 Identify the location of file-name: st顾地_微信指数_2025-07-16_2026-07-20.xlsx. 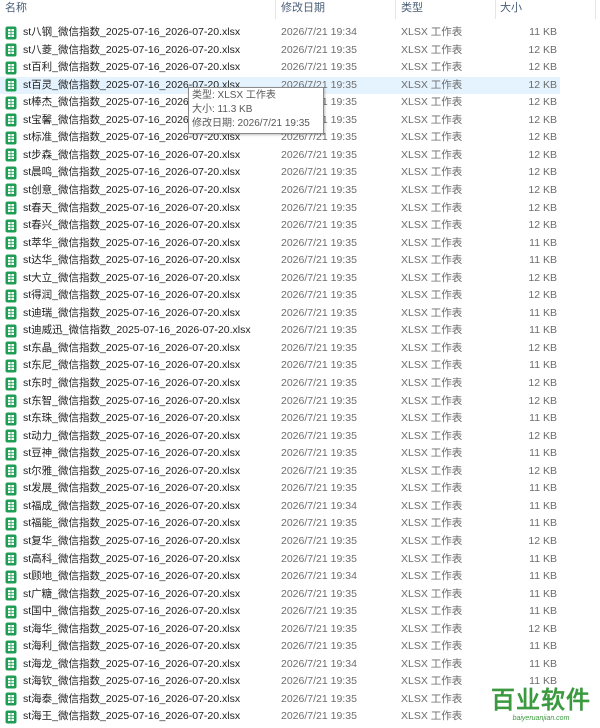
(132, 576).